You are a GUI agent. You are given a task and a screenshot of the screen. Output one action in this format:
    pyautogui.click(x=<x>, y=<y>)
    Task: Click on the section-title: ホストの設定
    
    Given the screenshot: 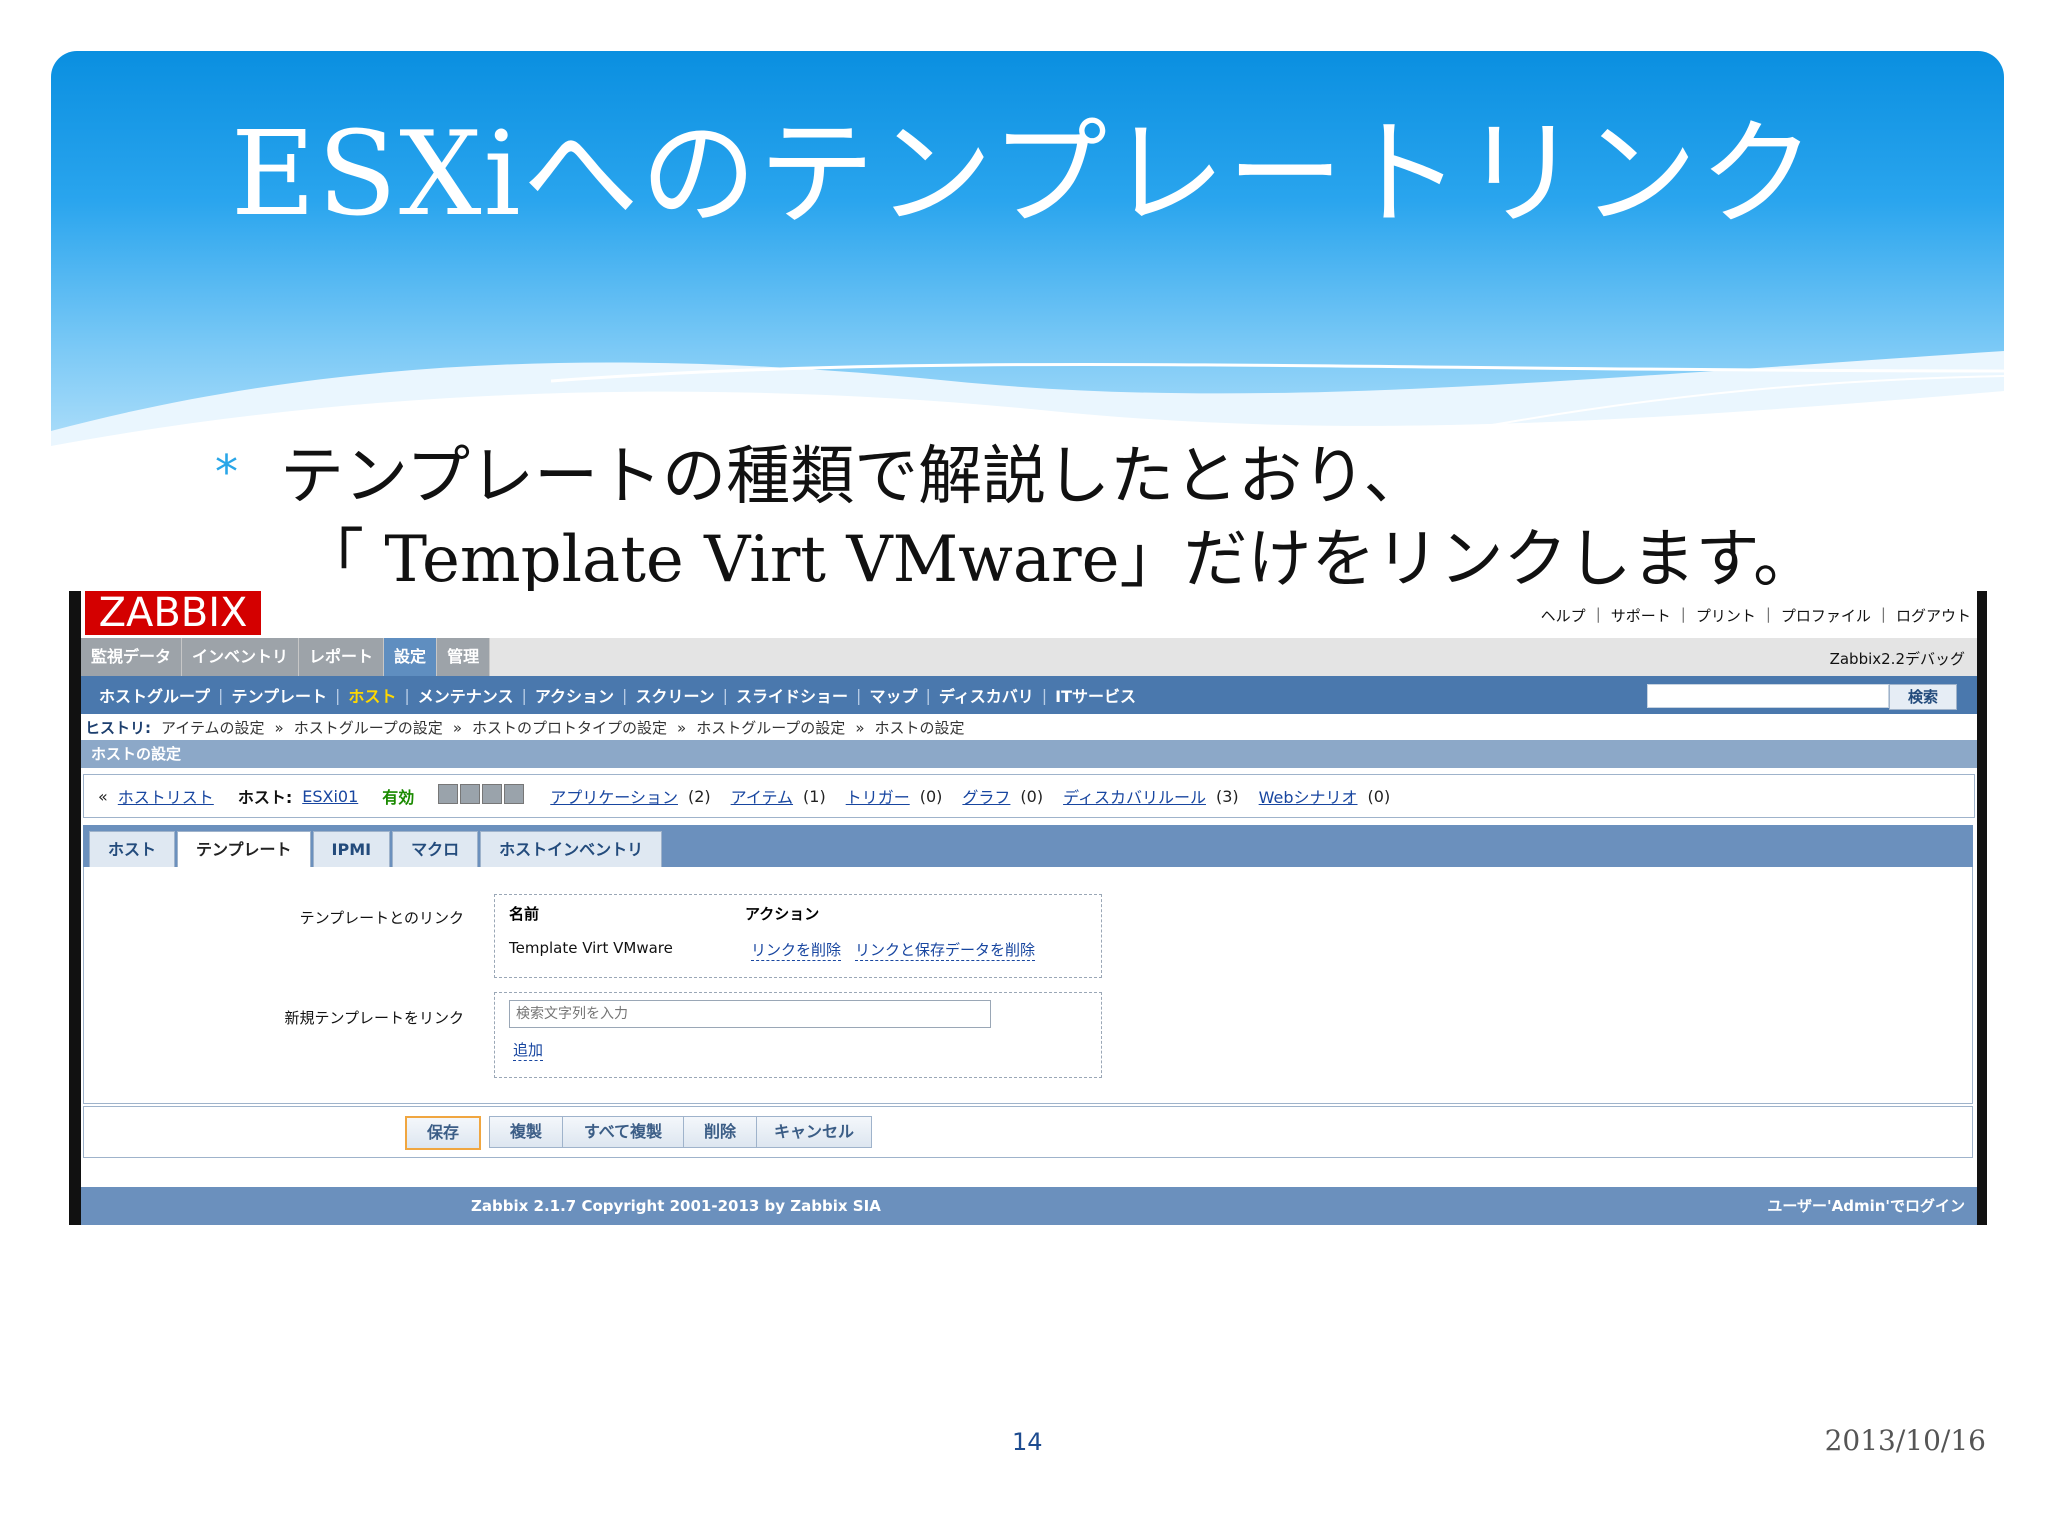 What is the action you would take?
    pyautogui.click(x=136, y=754)
    